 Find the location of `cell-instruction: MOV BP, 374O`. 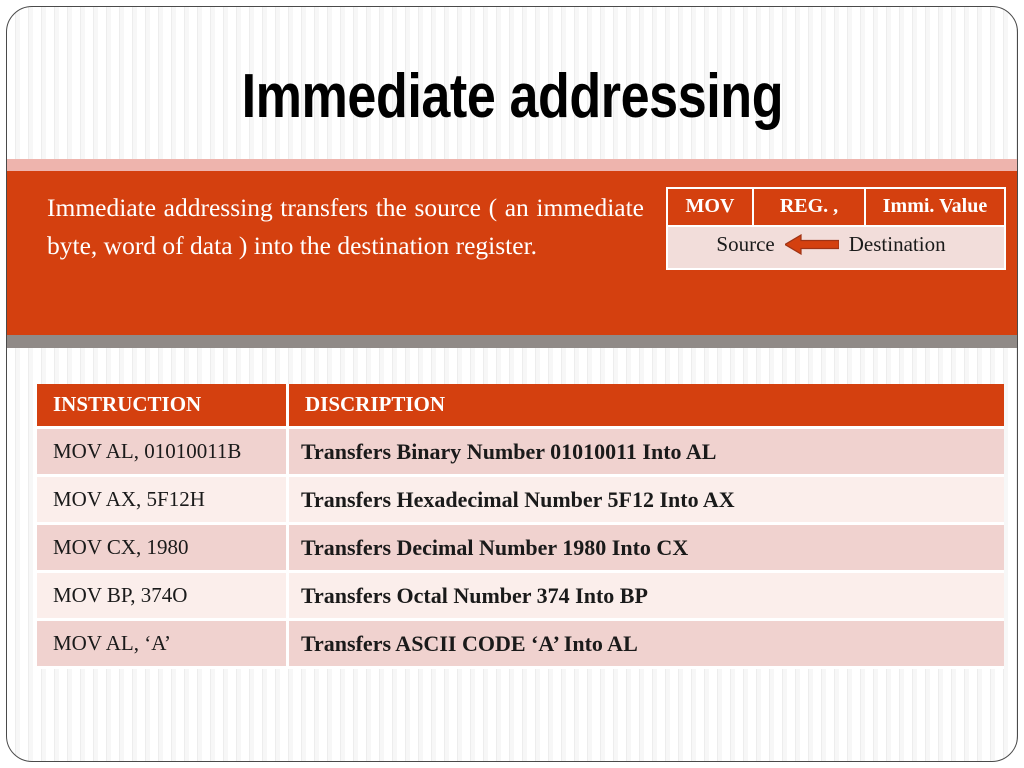

cell-instruction: MOV BP, 374O is located at coordinates (163, 597).